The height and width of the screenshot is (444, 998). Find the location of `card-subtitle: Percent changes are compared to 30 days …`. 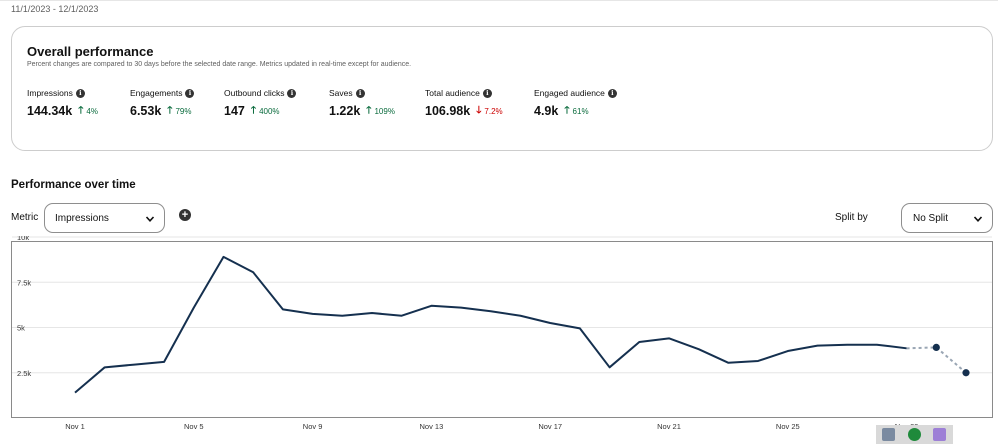

card-subtitle: Percent changes are compared to 30 days … is located at coordinates (219, 64).